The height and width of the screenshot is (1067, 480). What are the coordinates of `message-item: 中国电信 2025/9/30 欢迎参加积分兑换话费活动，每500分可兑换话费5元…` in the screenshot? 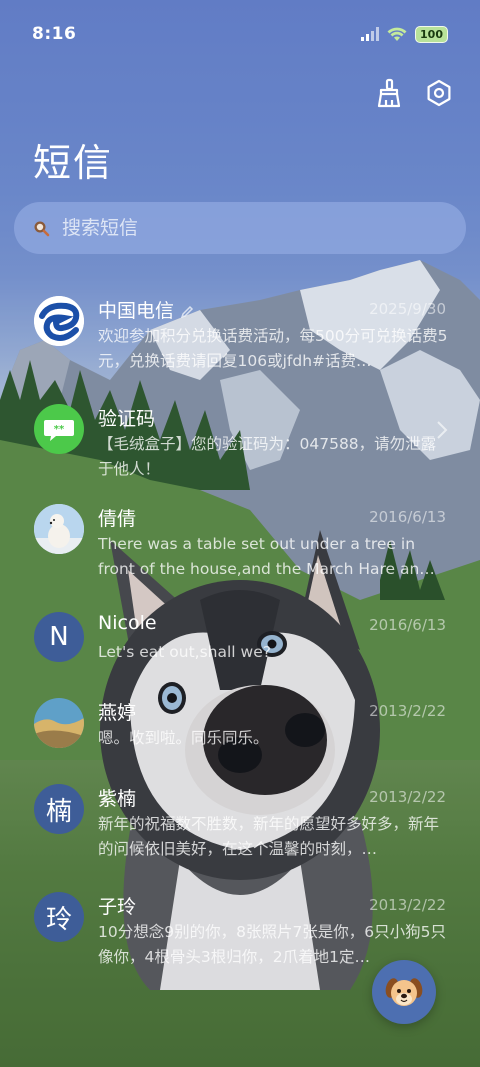 It's located at (240, 326).